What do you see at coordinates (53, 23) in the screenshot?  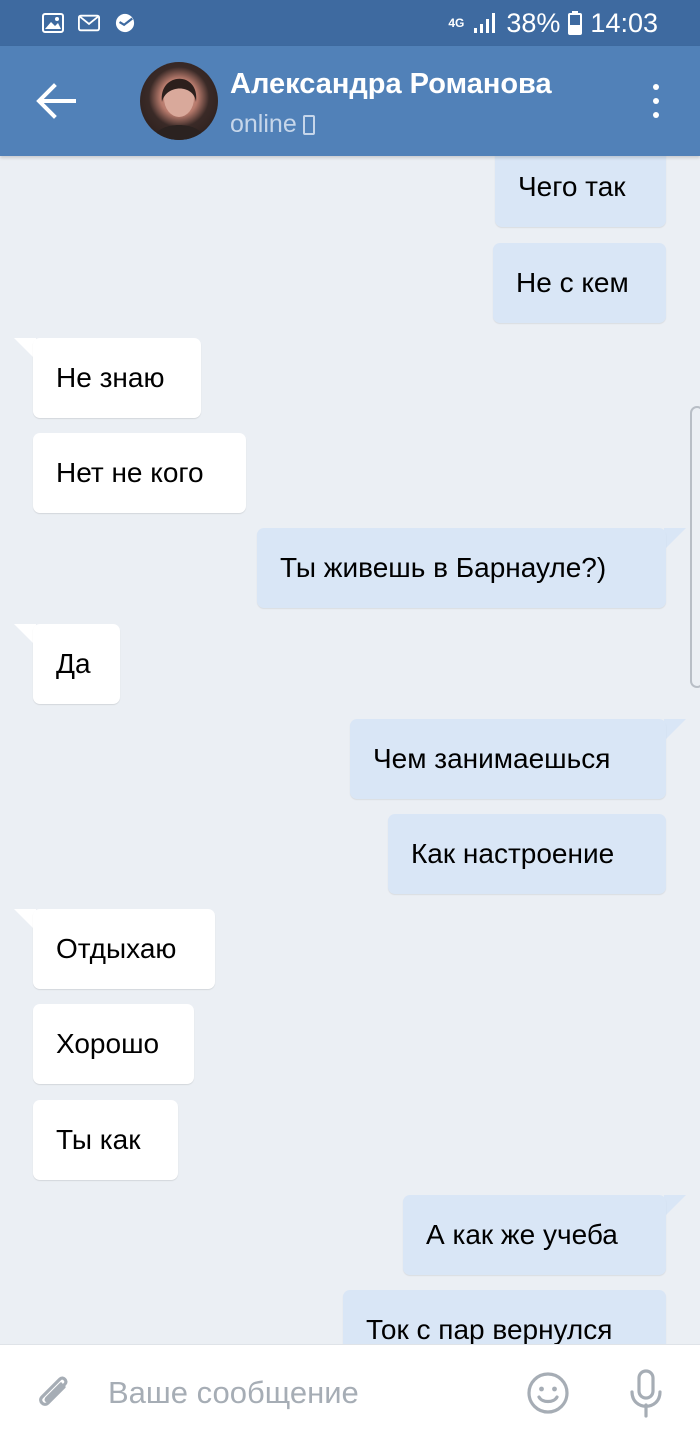 I see `gallery-icon` at bounding box center [53, 23].